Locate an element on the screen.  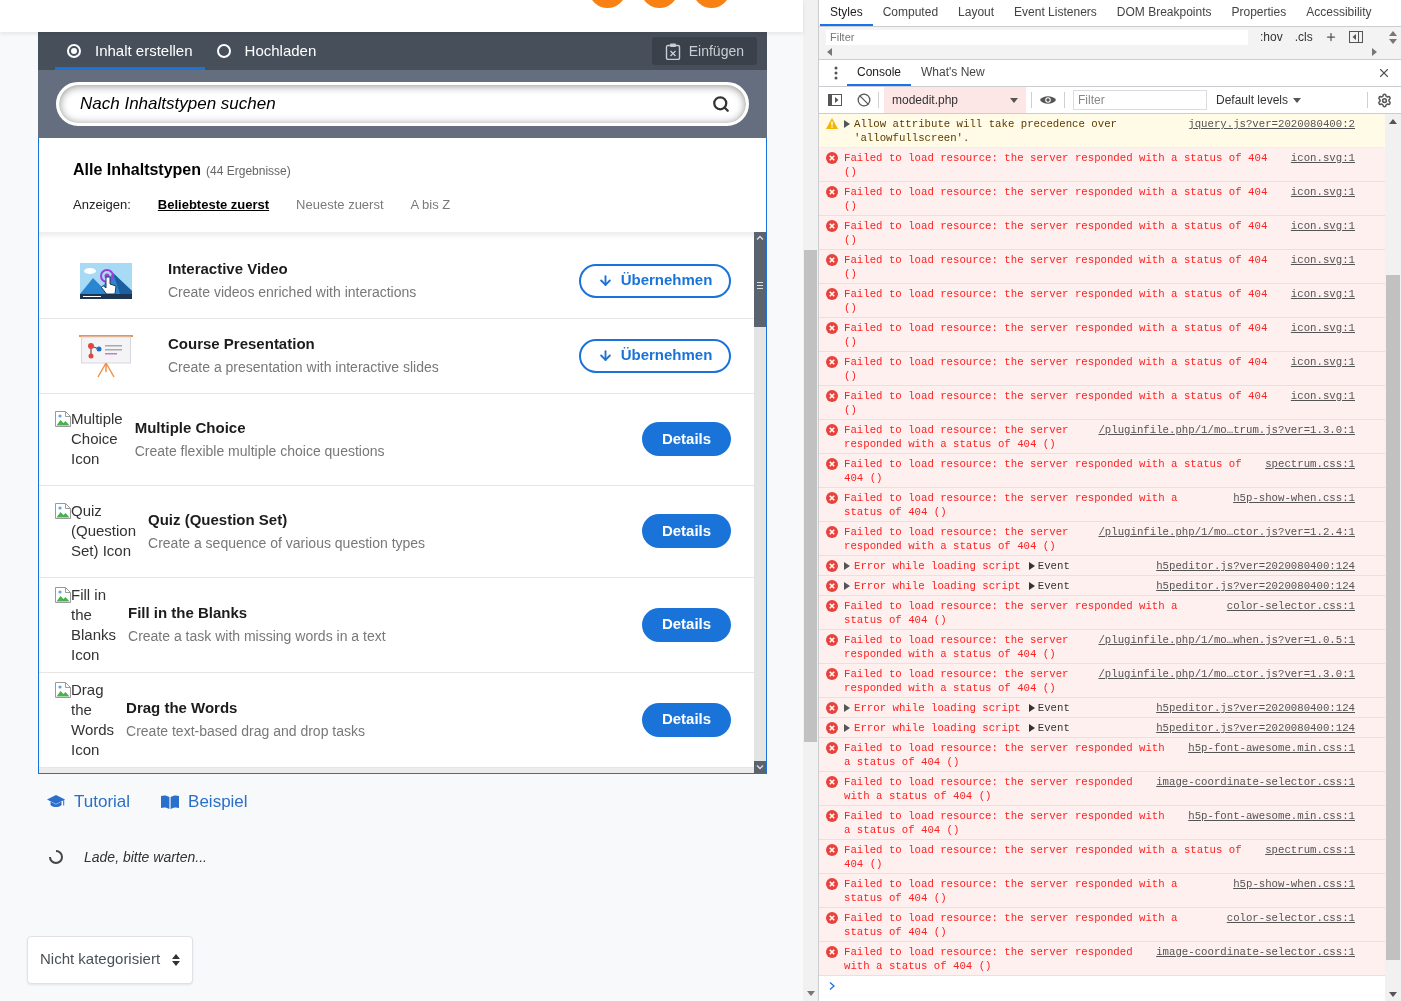
settings-icon is located at coordinates (1384, 100).